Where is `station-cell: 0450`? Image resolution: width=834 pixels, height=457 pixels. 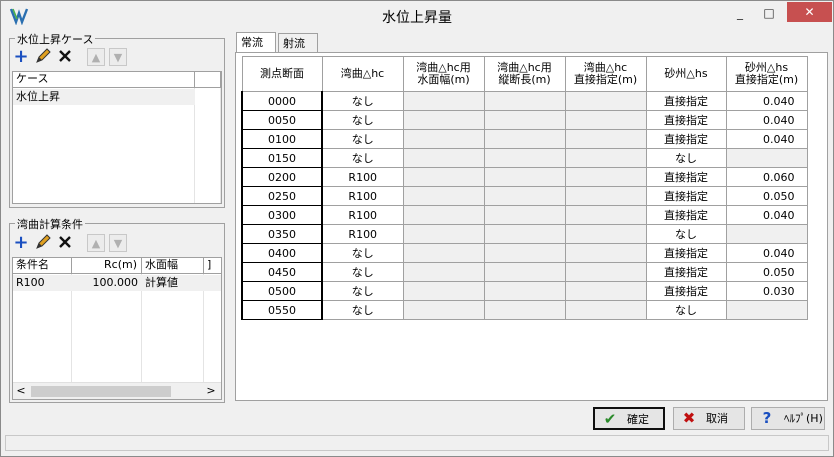 station-cell: 0450 is located at coordinates (282, 272).